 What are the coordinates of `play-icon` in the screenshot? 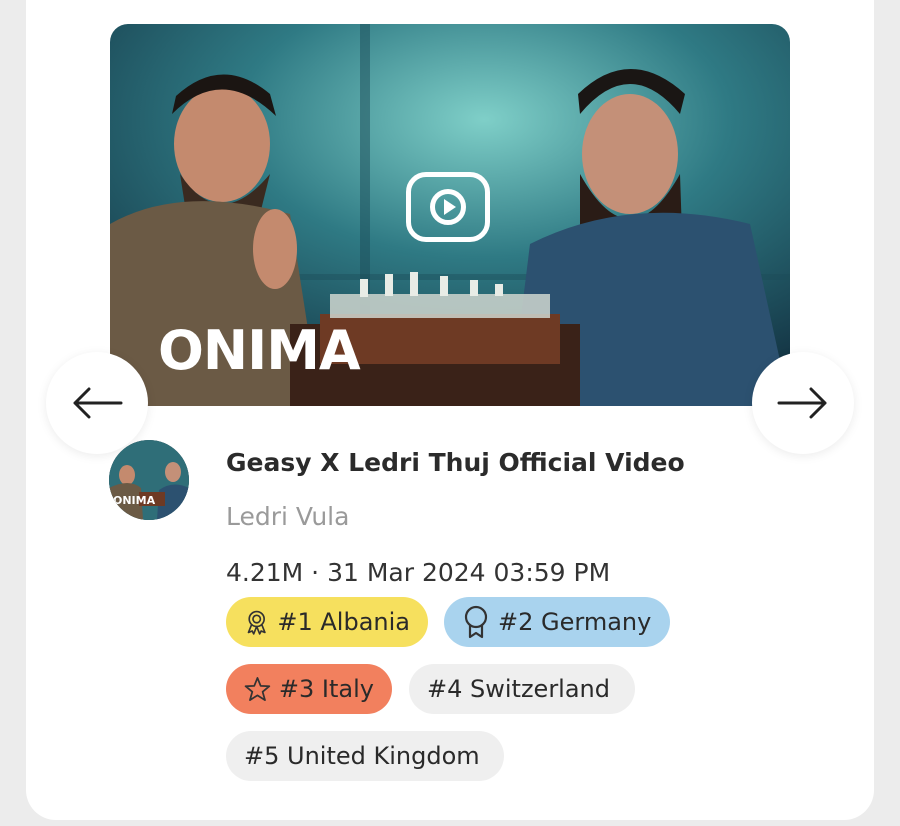 It's located at (448, 207).